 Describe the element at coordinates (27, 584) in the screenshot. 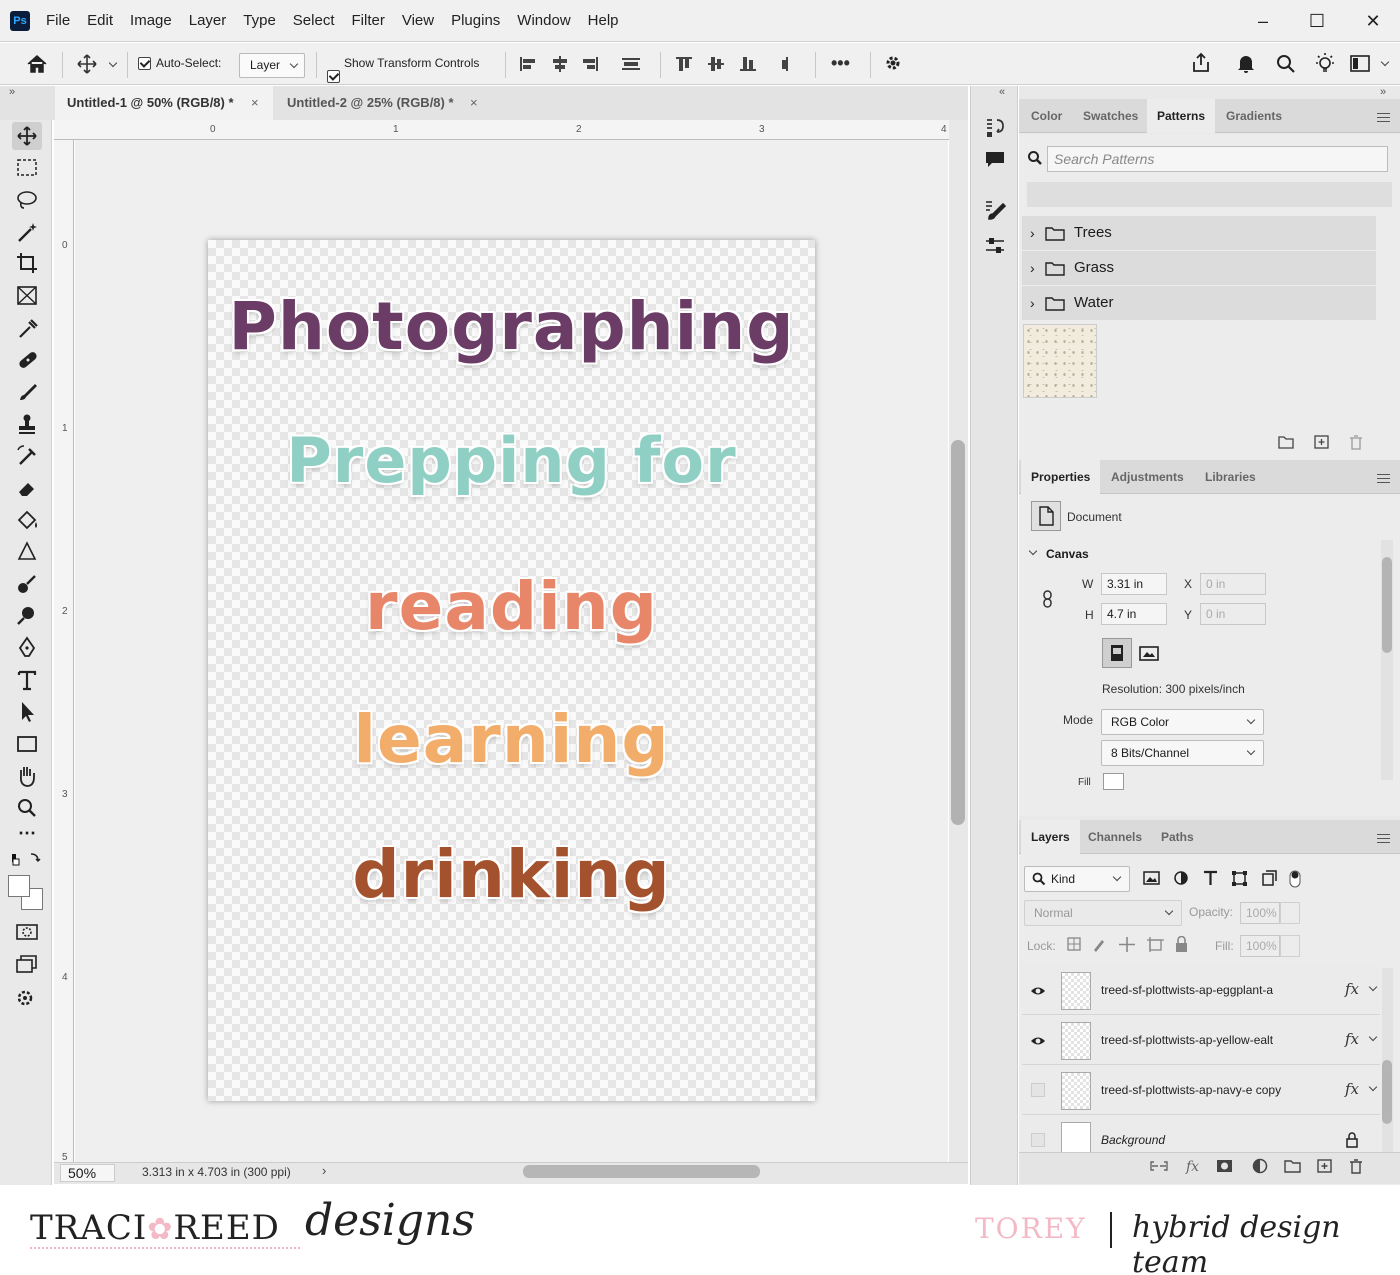

I see `dodge-tool-icon` at that location.